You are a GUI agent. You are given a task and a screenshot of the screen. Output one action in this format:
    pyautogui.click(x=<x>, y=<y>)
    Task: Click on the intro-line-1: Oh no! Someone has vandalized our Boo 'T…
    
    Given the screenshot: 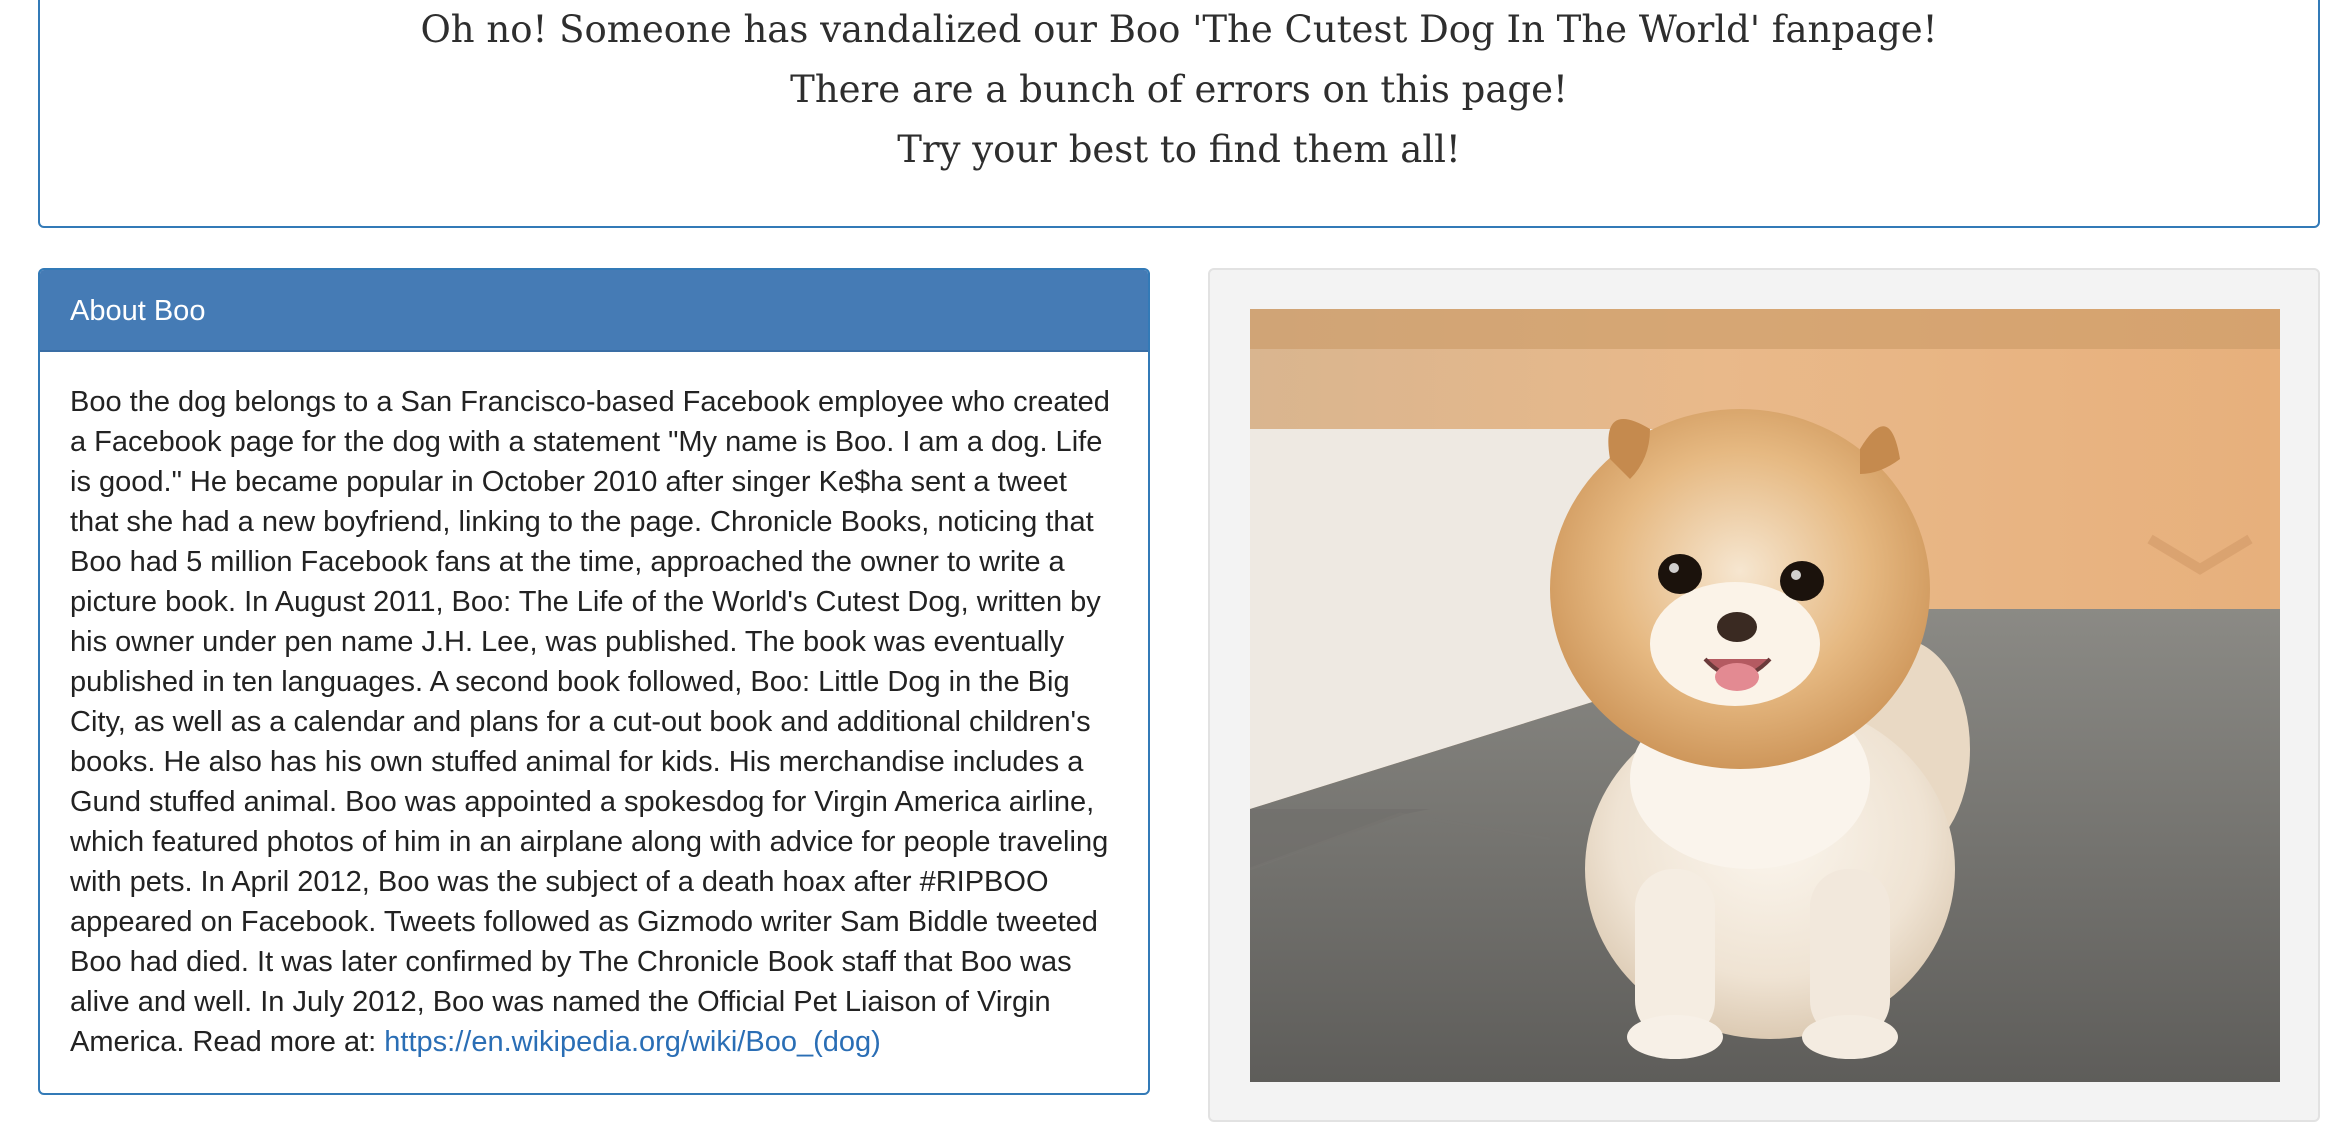 What is the action you would take?
    pyautogui.click(x=1179, y=29)
    